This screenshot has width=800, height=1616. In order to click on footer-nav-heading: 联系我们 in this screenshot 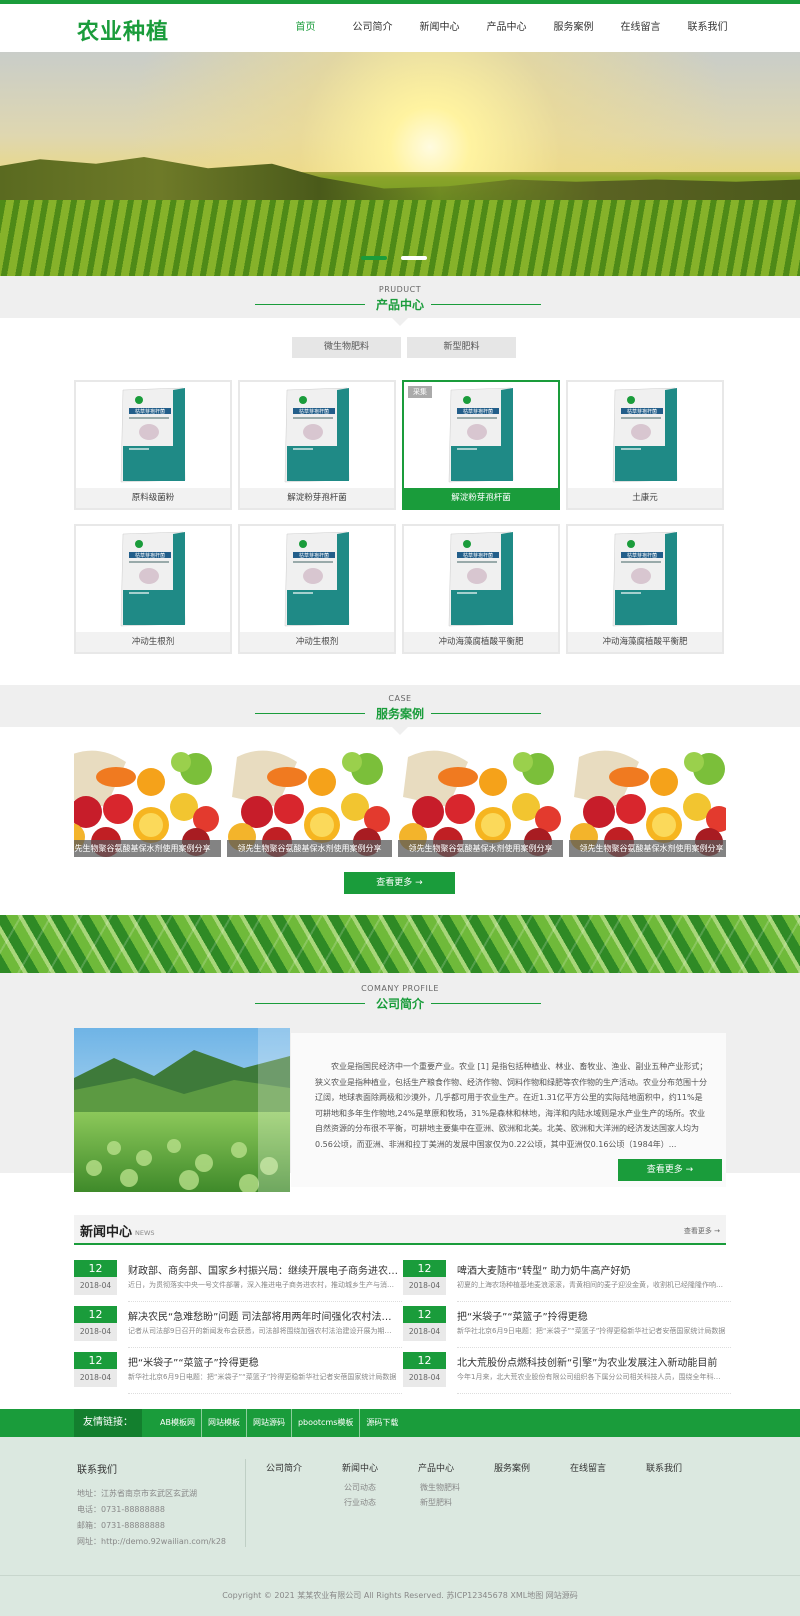, I will do `click(684, 1467)`.